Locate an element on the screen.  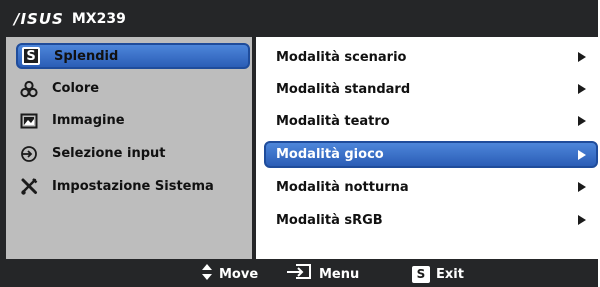
input-select-icon is located at coordinates (29, 154).